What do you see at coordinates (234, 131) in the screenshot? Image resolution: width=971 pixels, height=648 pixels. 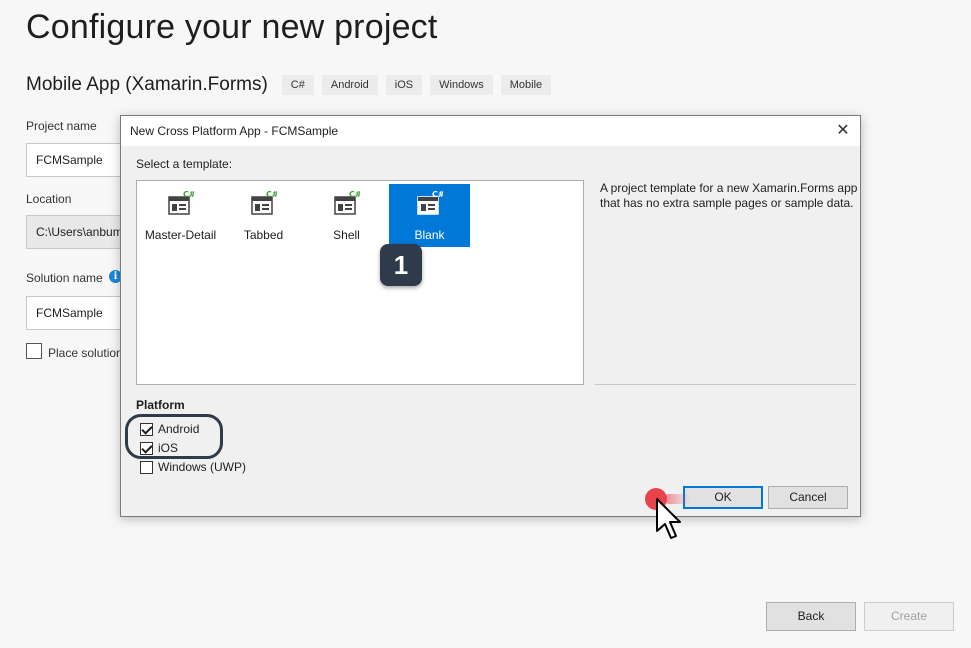 I see `dialog-title: New Cross Platform App - FCMSample` at bounding box center [234, 131].